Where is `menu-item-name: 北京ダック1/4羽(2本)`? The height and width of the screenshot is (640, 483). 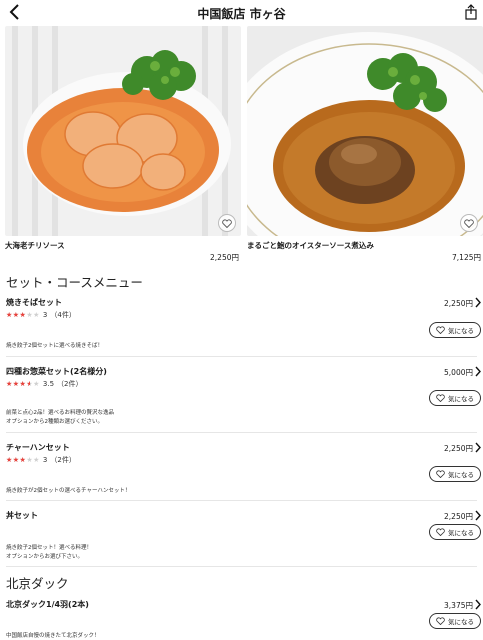 menu-item-name: 北京ダック1/4羽(2本) is located at coordinates (47, 604).